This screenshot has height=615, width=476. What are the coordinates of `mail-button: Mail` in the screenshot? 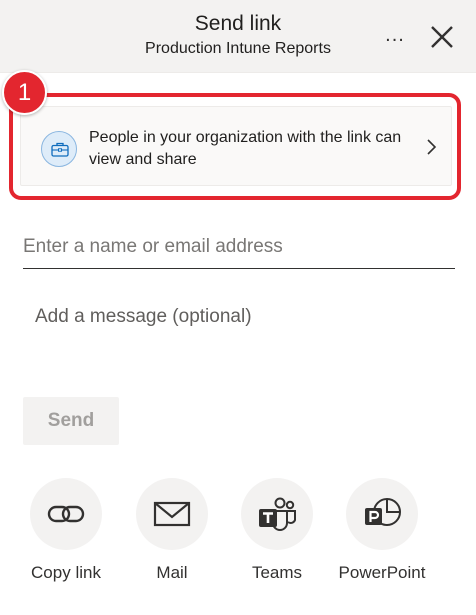 It's located at (172, 538).